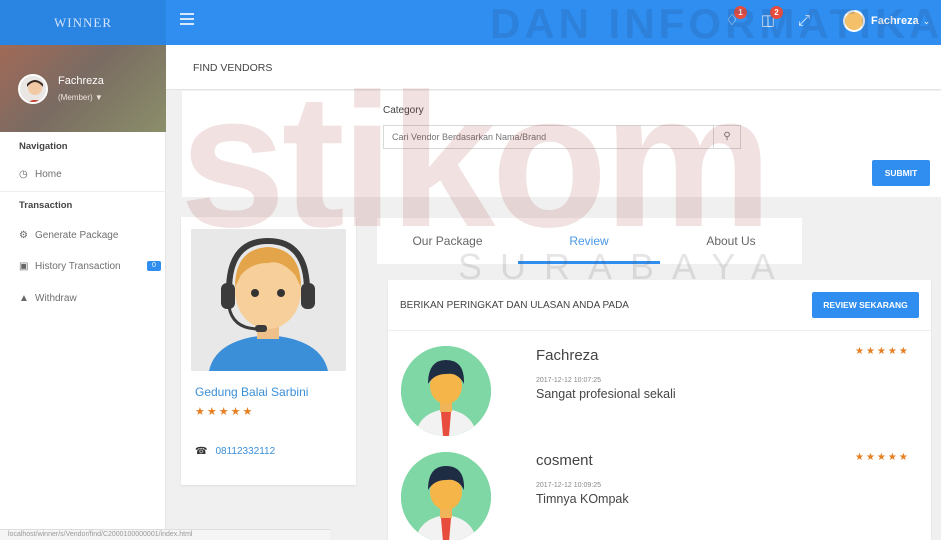  I want to click on vendor-rating-stars: ★★★★★, so click(225, 412).